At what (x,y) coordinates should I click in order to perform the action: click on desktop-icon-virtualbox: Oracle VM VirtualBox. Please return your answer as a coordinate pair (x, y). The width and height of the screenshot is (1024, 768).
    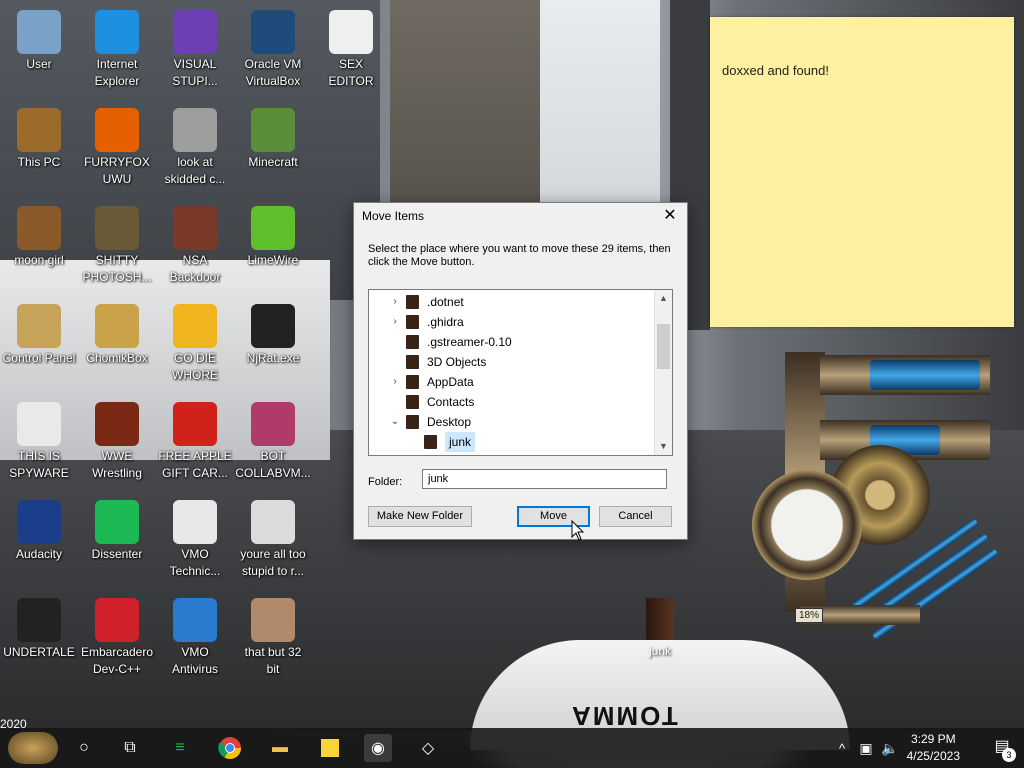
    Looking at the image, I should click on (273, 50).